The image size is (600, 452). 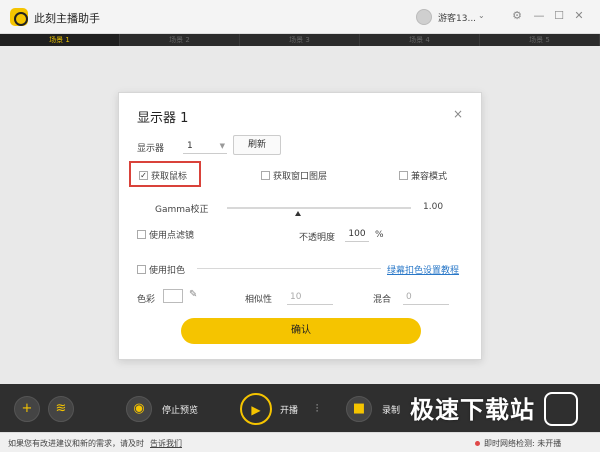 I want to click on play-icon: ▶, so click(x=256, y=409).